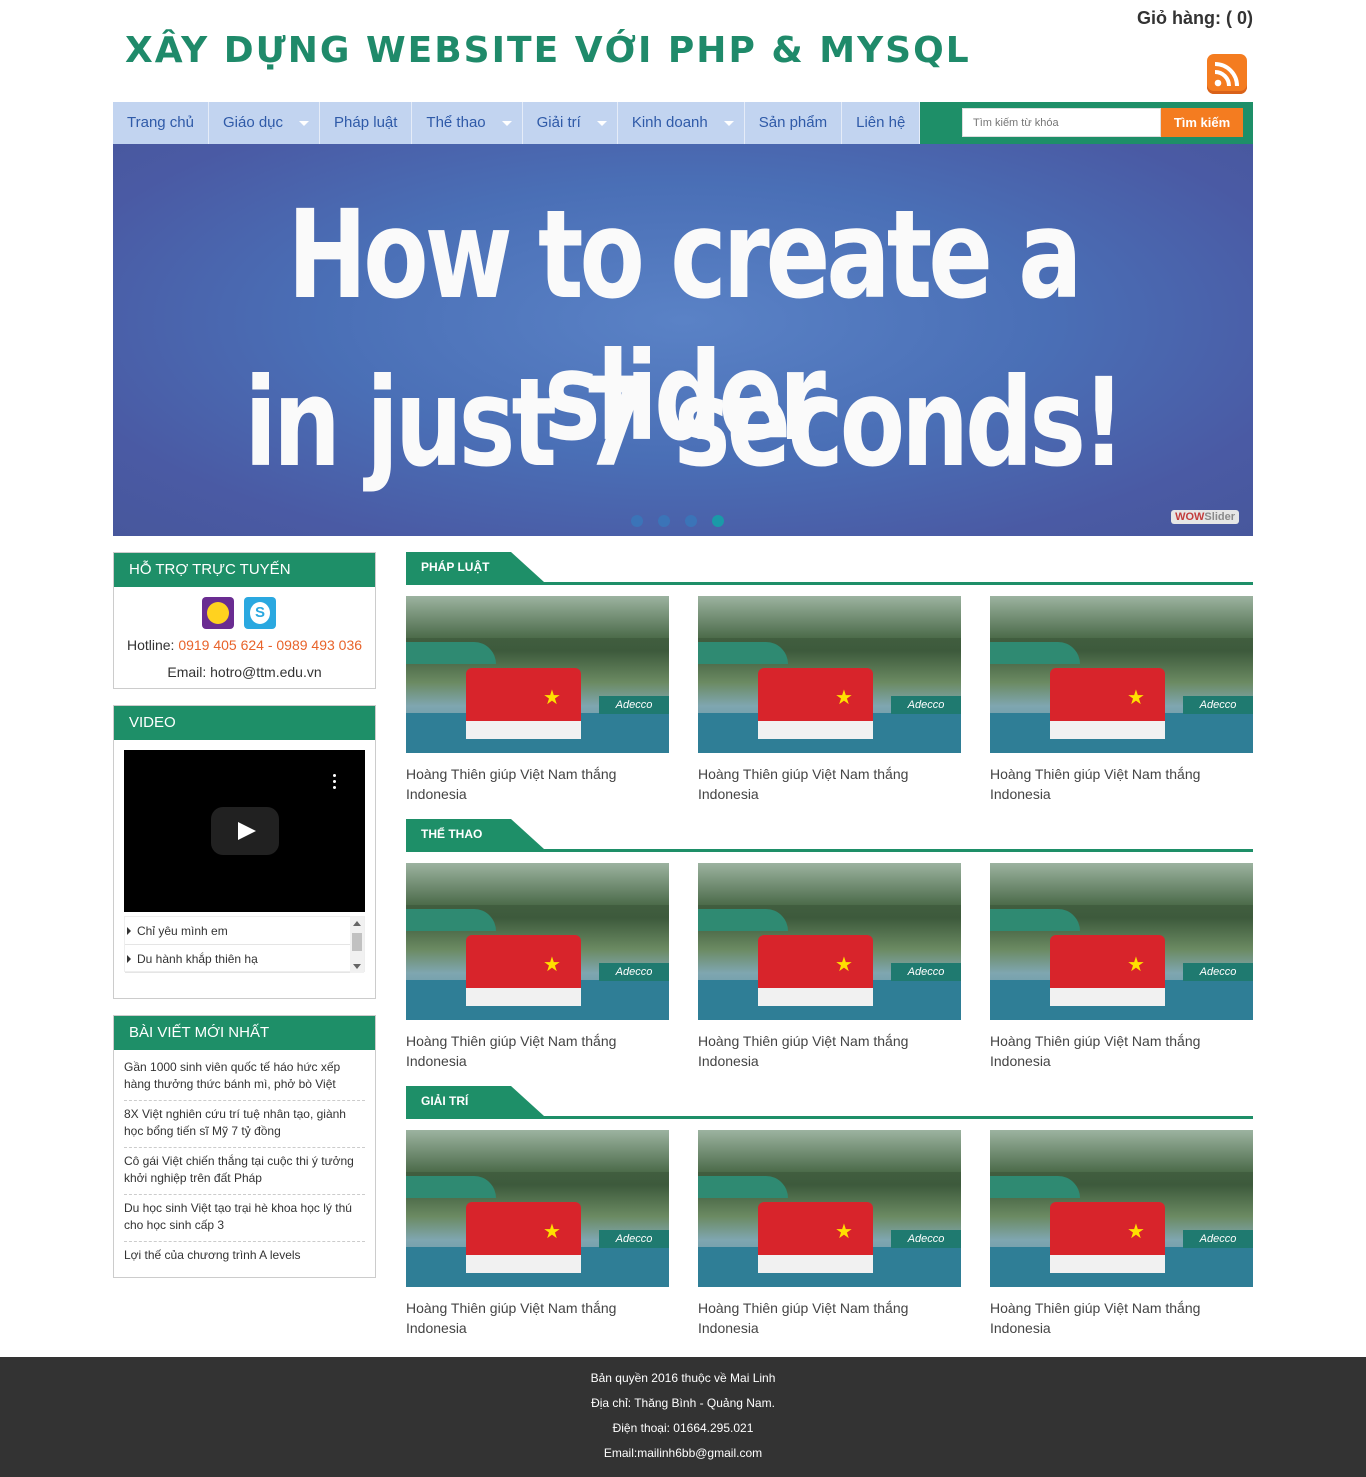 The image size is (1366, 1477). I want to click on nav-item: Pháp luật, so click(366, 123).